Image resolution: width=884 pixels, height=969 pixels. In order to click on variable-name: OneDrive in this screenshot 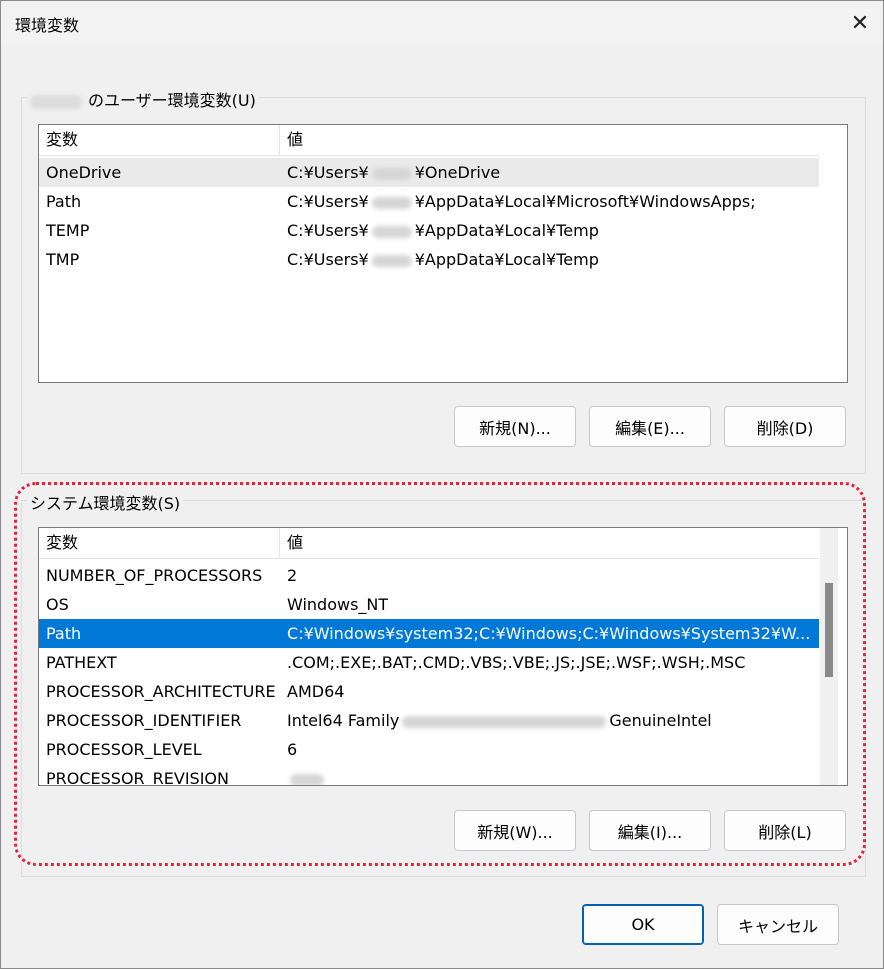, I will do `click(84, 172)`.